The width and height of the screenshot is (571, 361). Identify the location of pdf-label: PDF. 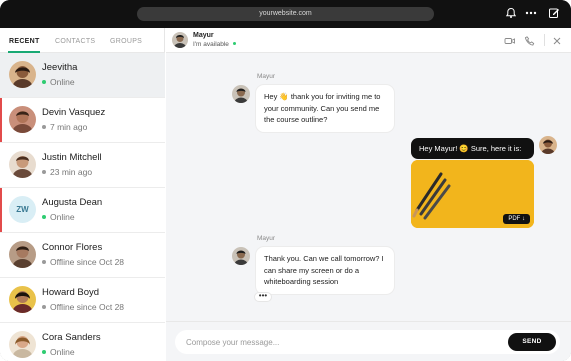
(514, 219).